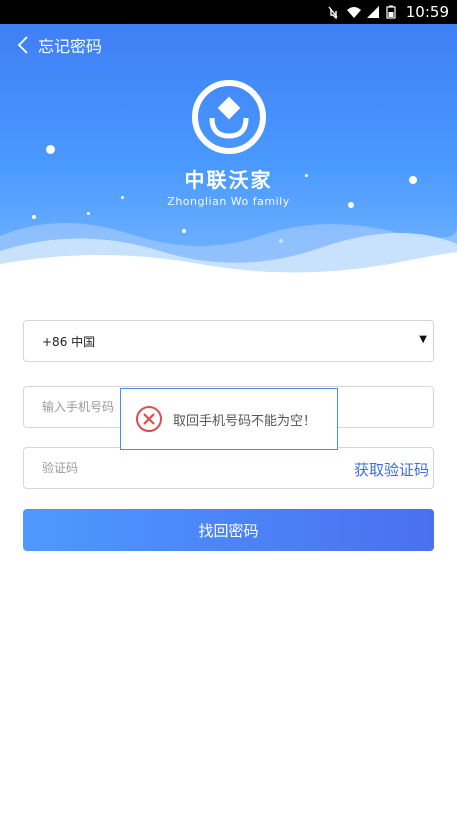  I want to click on brand-name: 中联沃家, so click(228, 180).